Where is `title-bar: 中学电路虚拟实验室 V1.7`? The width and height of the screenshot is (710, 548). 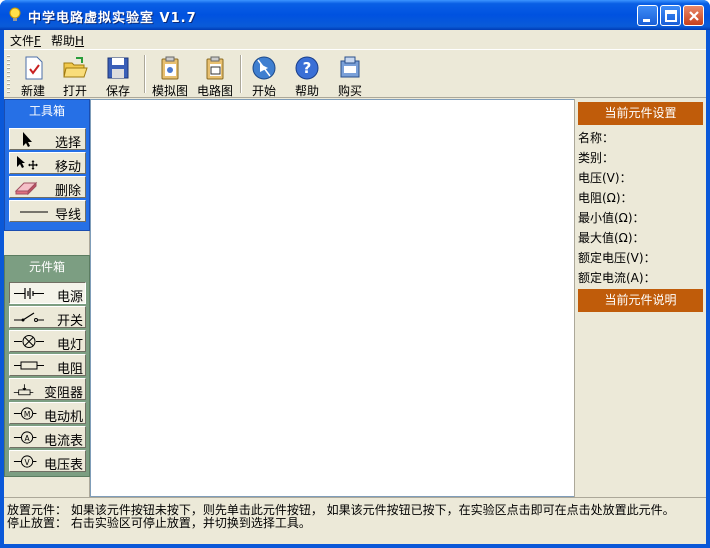 title-bar: 中学电路虚拟实验室 V1.7 is located at coordinates (355, 15).